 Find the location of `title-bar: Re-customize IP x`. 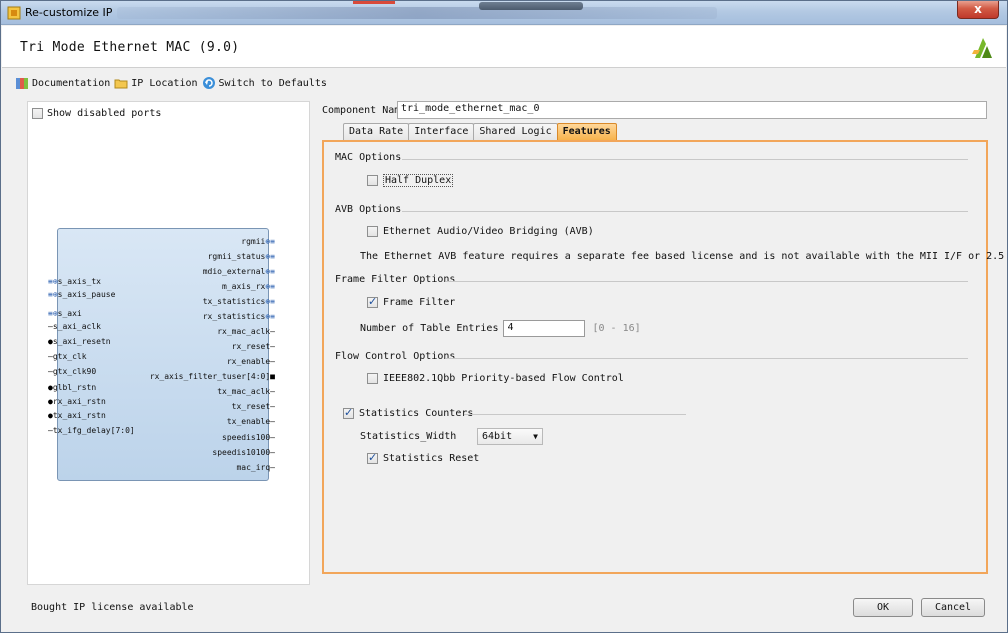

title-bar: Re-customize IP x is located at coordinates (504, 13).